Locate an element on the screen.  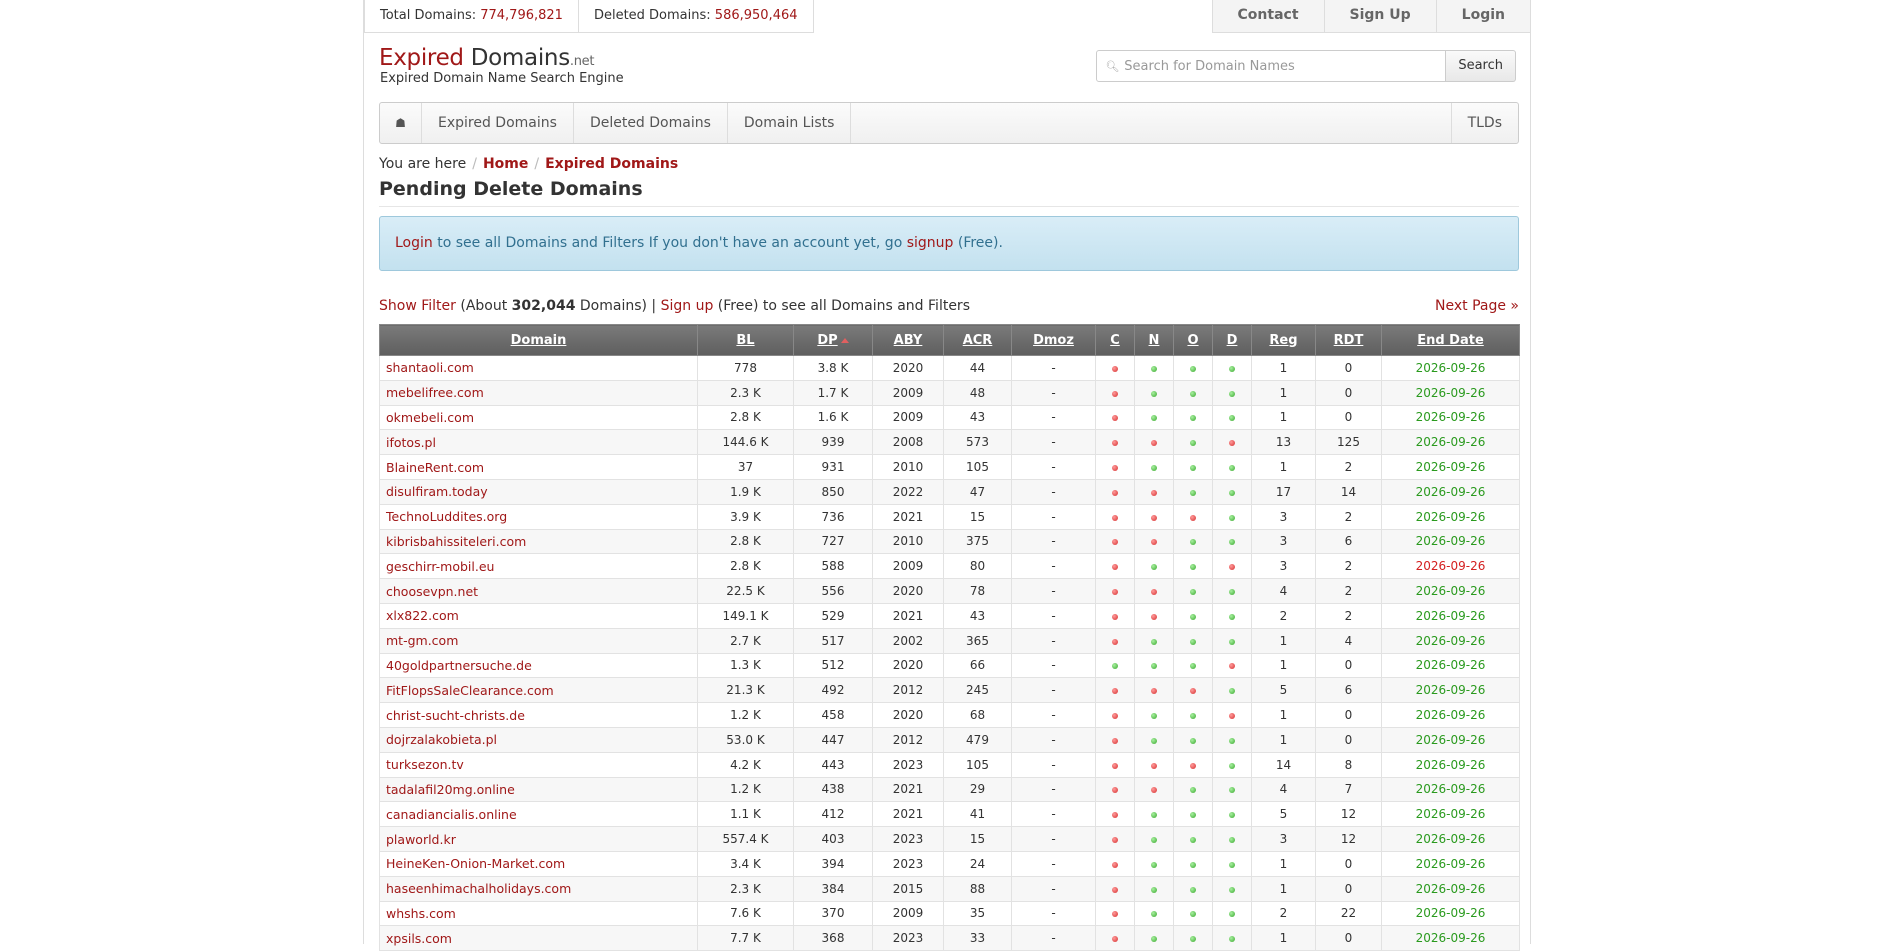
domain-link: okmebeli.com is located at coordinates (538, 417).